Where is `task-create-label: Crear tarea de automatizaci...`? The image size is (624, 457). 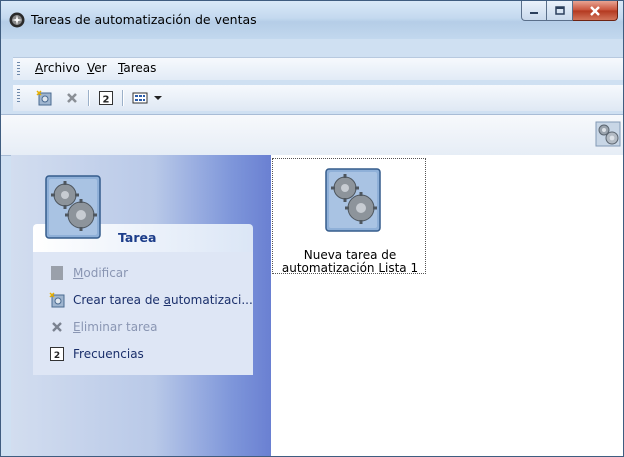 task-create-label: Crear tarea de automatizaci... is located at coordinates (163, 300).